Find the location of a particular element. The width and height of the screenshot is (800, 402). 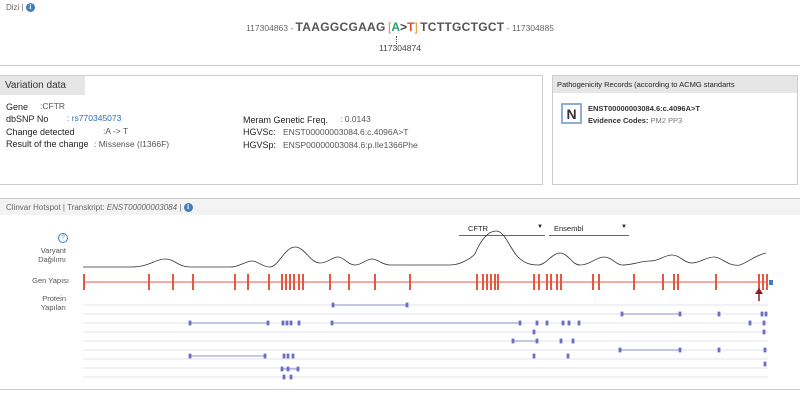

sequence-start-position: 117304863 - is located at coordinates (270, 28).